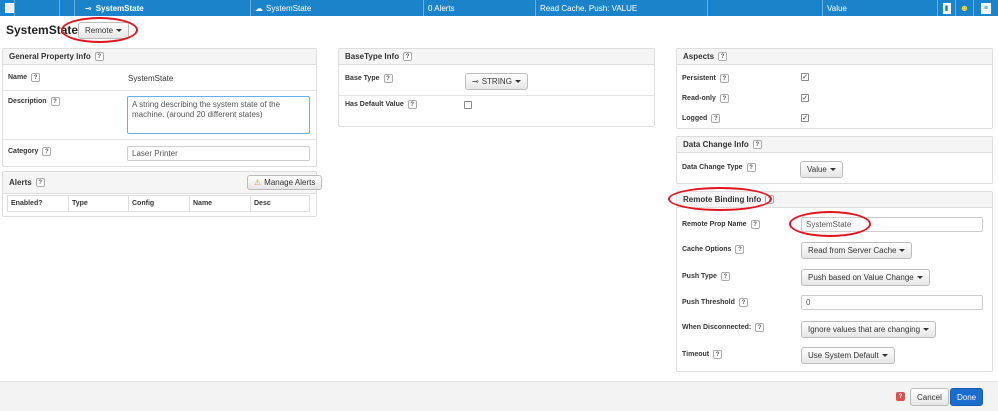 The image size is (998, 411). What do you see at coordinates (869, 329) in the screenshot?
I see `when-disconnected-dropdown: Ignore values that are changing` at bounding box center [869, 329].